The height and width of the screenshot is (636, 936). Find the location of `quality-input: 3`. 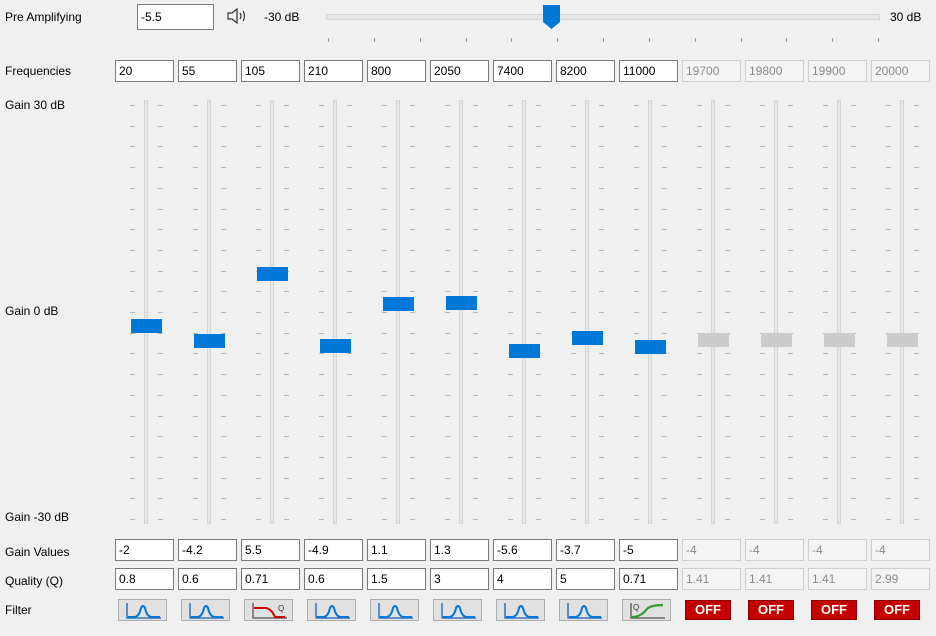

quality-input: 3 is located at coordinates (459, 579).